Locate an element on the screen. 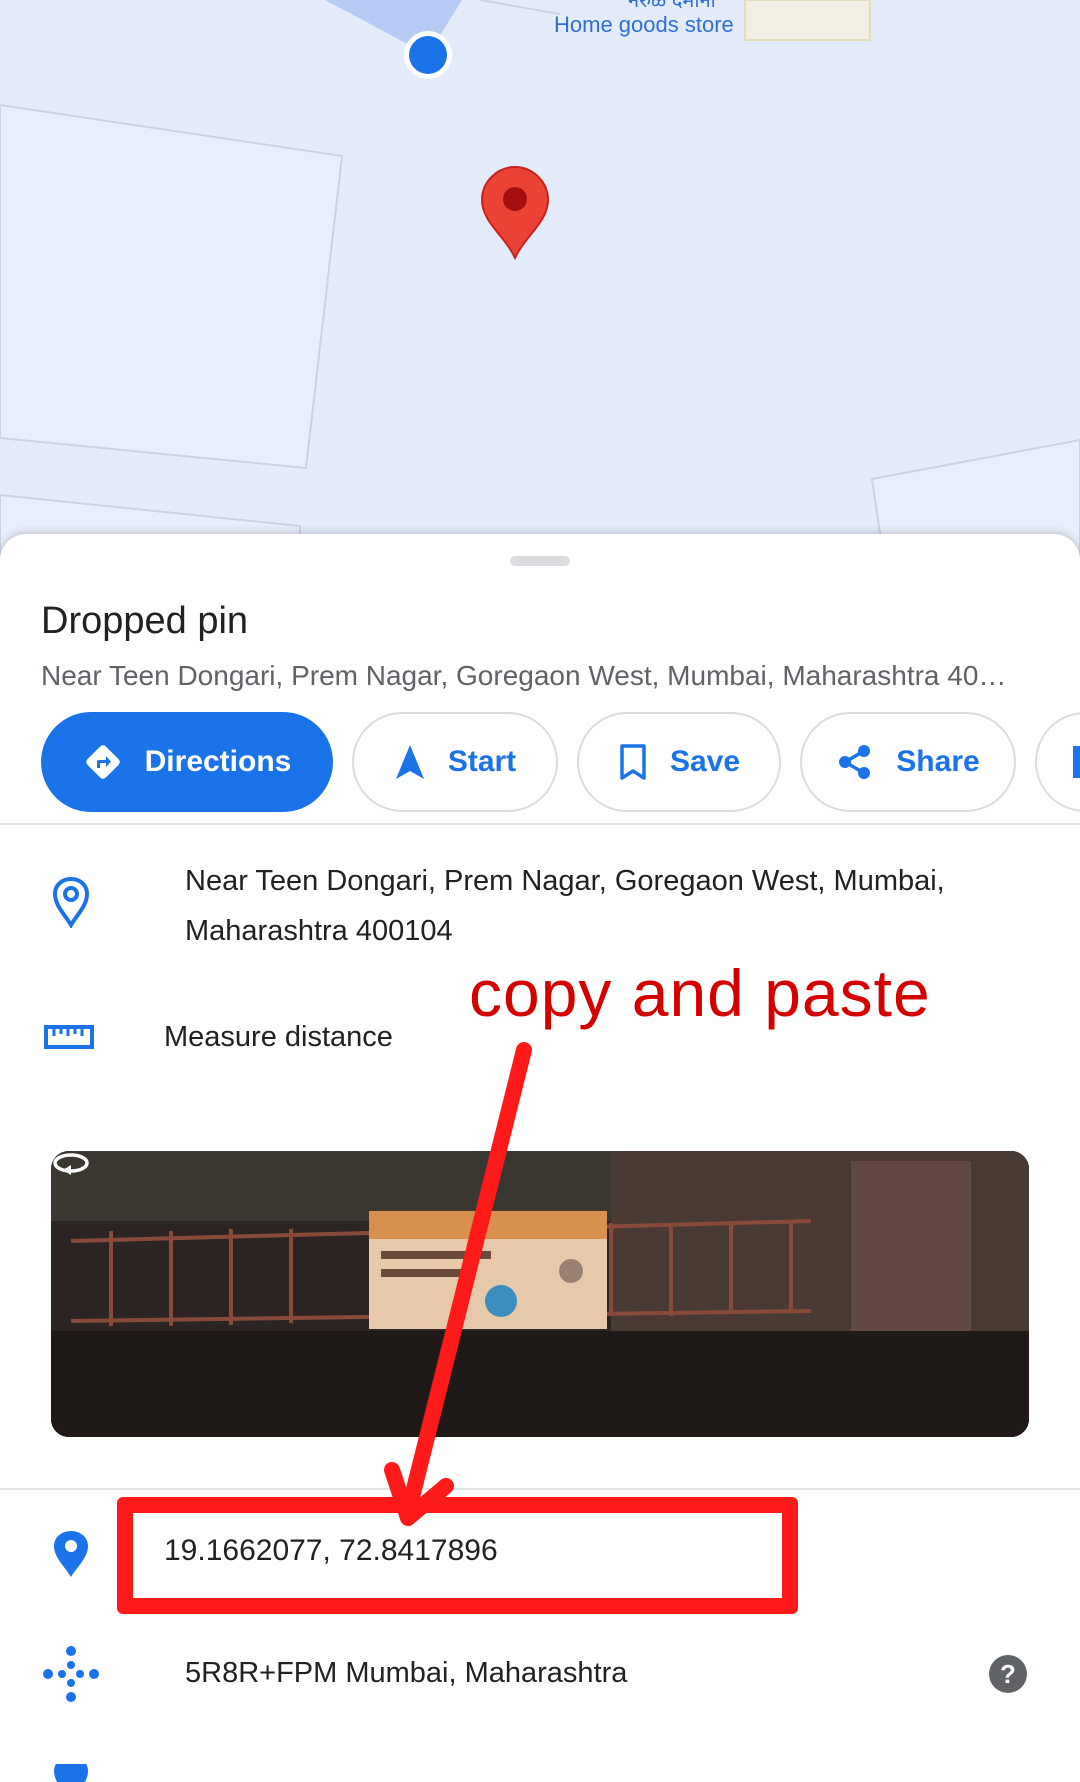  ruler-icon-wrap is located at coordinates (69, 1037).